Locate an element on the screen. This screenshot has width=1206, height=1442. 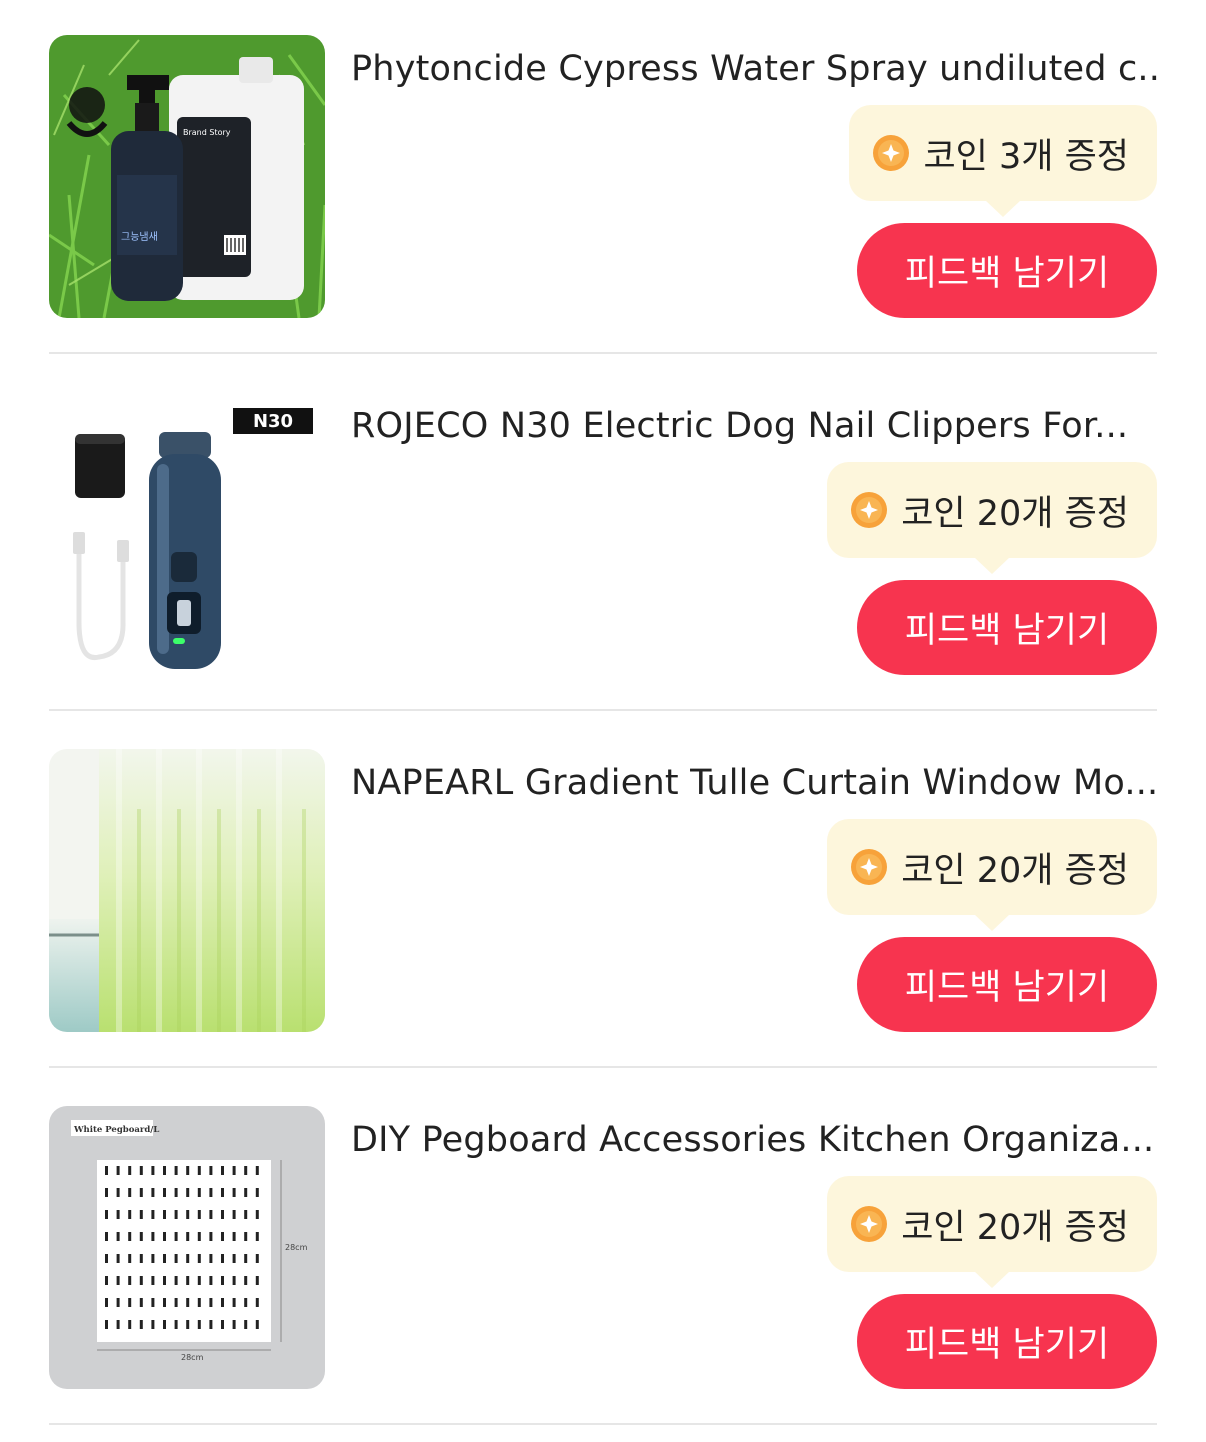
coin-reward-text: 코인 3개 증정 is located at coordinates (1026, 156).